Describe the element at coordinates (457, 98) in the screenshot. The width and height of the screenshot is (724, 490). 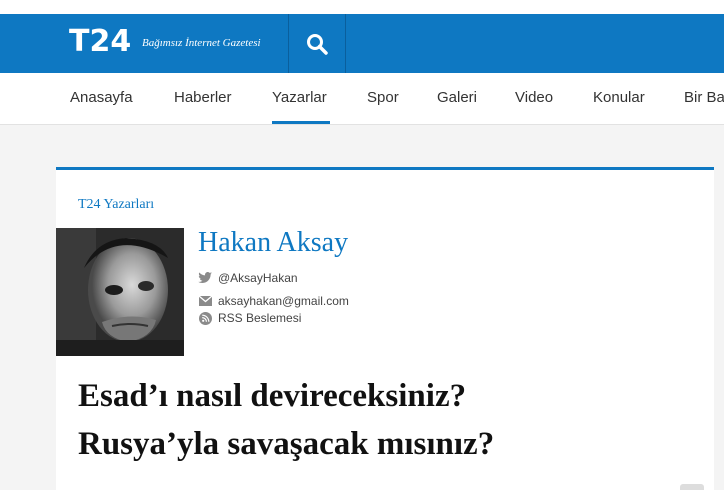
I see `nav-item-galeri: Galeri` at that location.